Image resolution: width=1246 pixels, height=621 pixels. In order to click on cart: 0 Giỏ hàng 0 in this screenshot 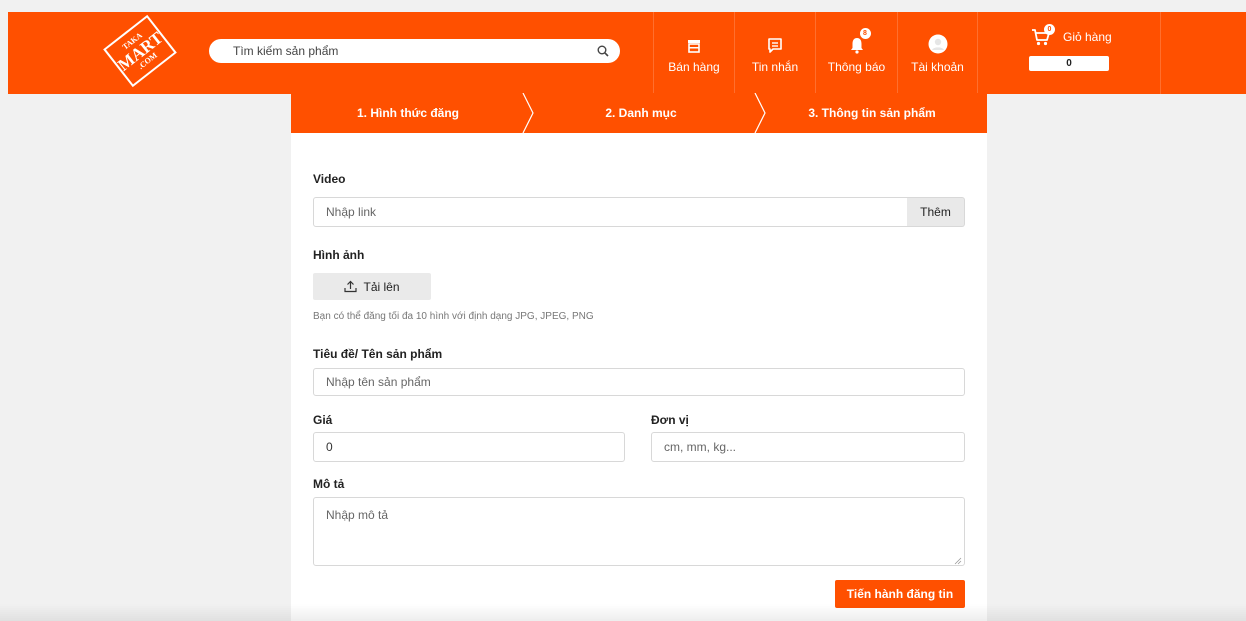, I will do `click(1093, 55)`.